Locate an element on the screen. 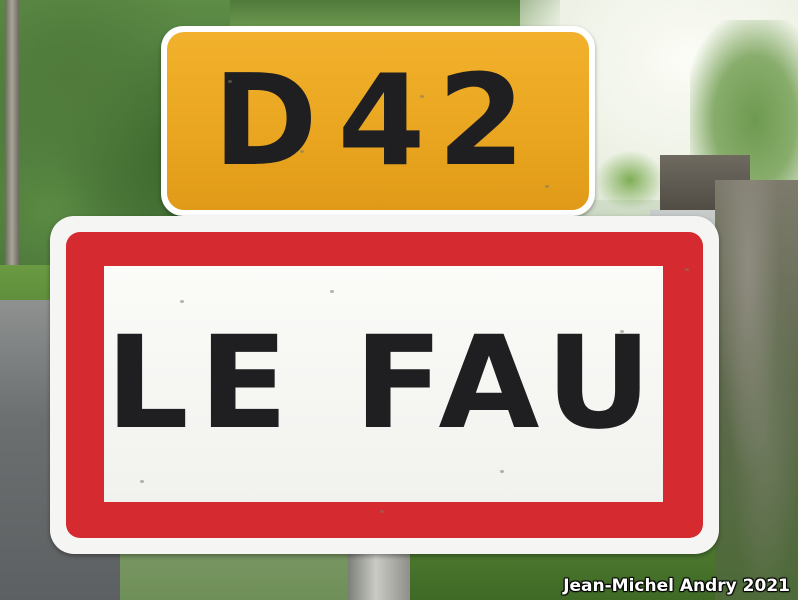 Image resolution: width=798 pixels, height=600 pixels. route-number: 42 is located at coordinates (437, 120).